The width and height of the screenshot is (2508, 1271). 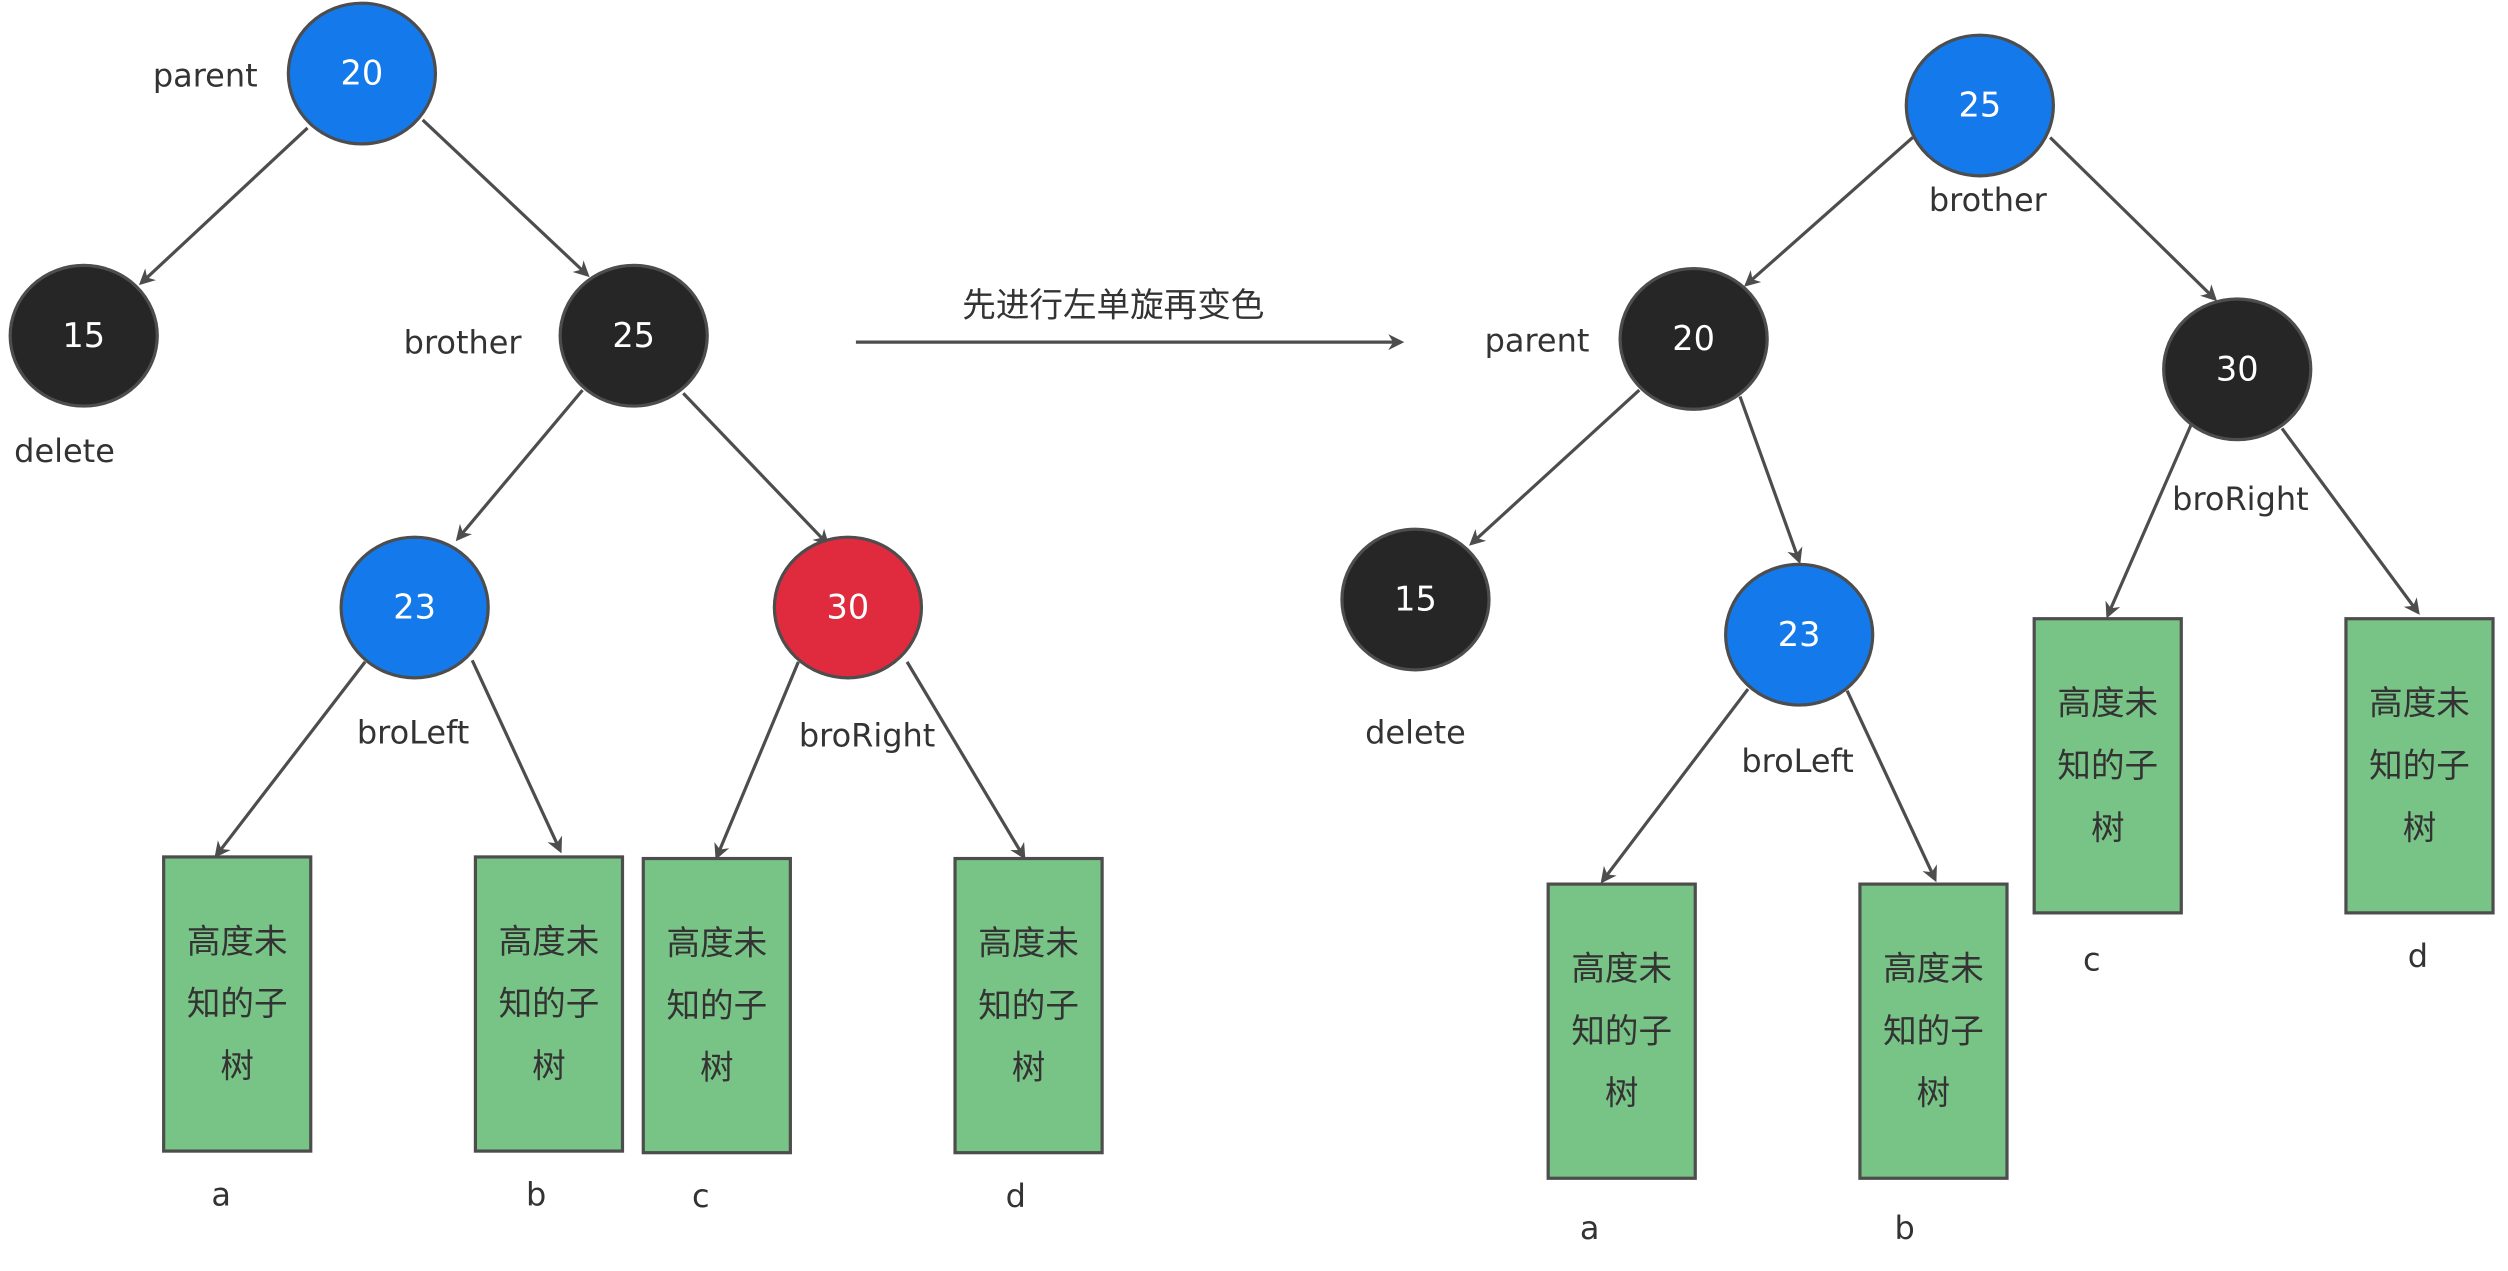 I want to click on transform-caption: 先进行左单旋再变色, so click(x=1113, y=305).